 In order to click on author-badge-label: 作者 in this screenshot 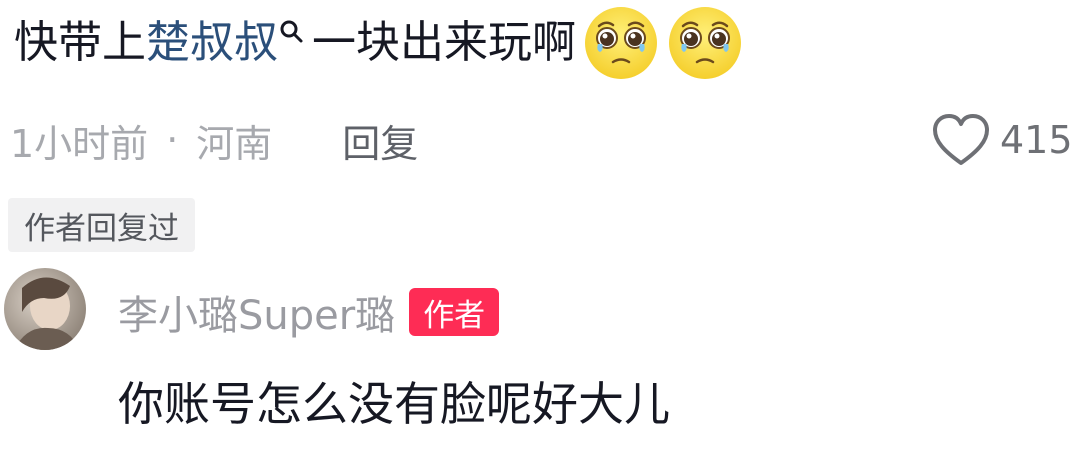, I will do `click(454, 315)`.